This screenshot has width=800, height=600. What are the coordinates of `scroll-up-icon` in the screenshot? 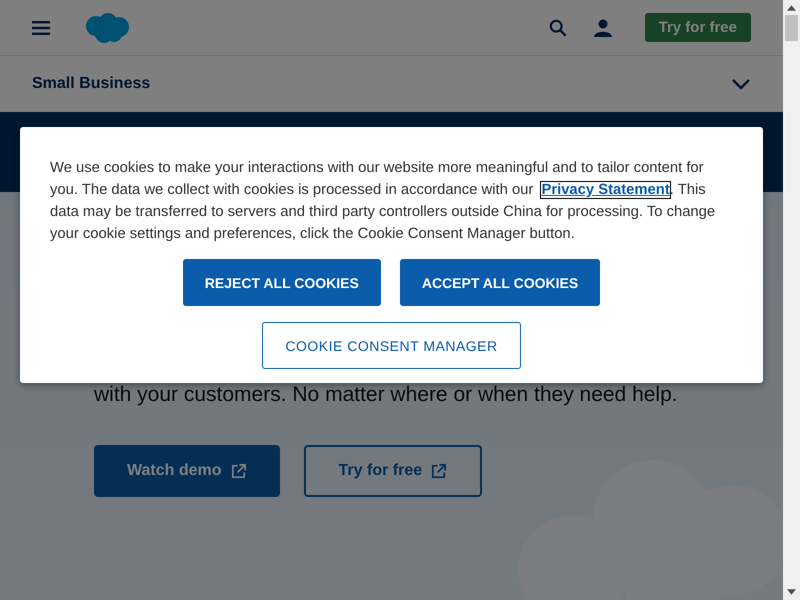 It's located at (791, 8).